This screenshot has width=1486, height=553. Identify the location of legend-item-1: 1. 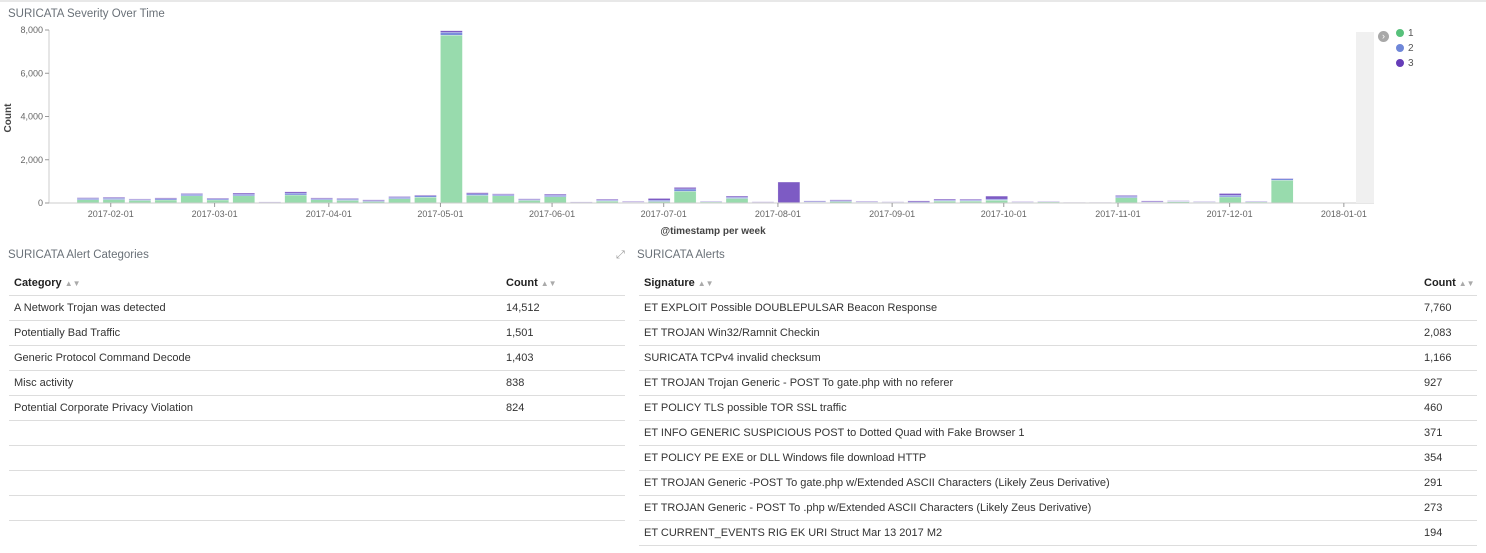
(1405, 33).